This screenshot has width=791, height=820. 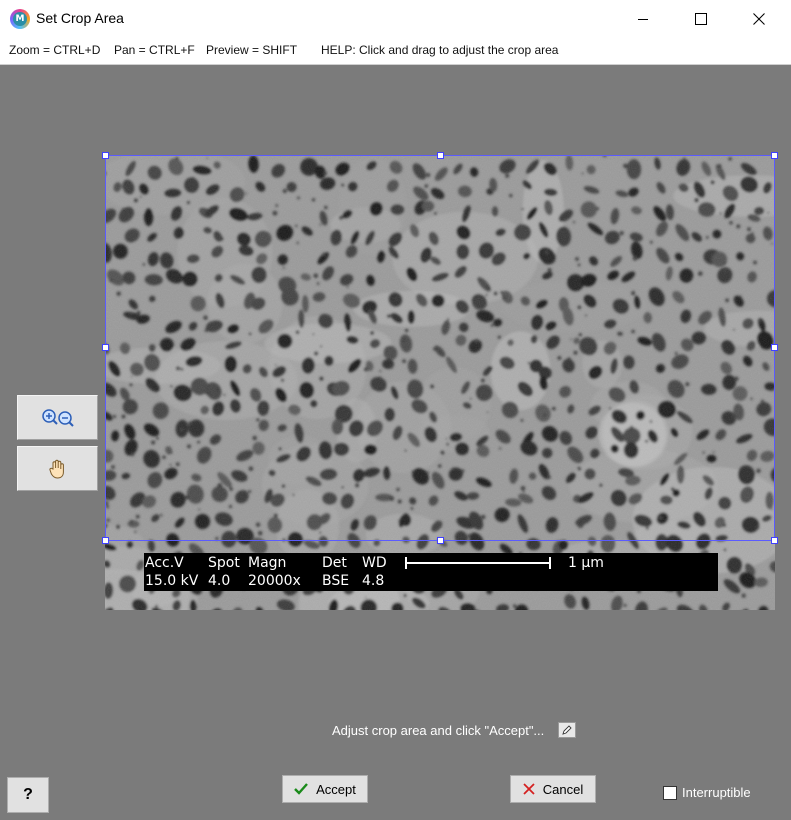 I want to click on accept-button-label: Accept, so click(x=336, y=789).